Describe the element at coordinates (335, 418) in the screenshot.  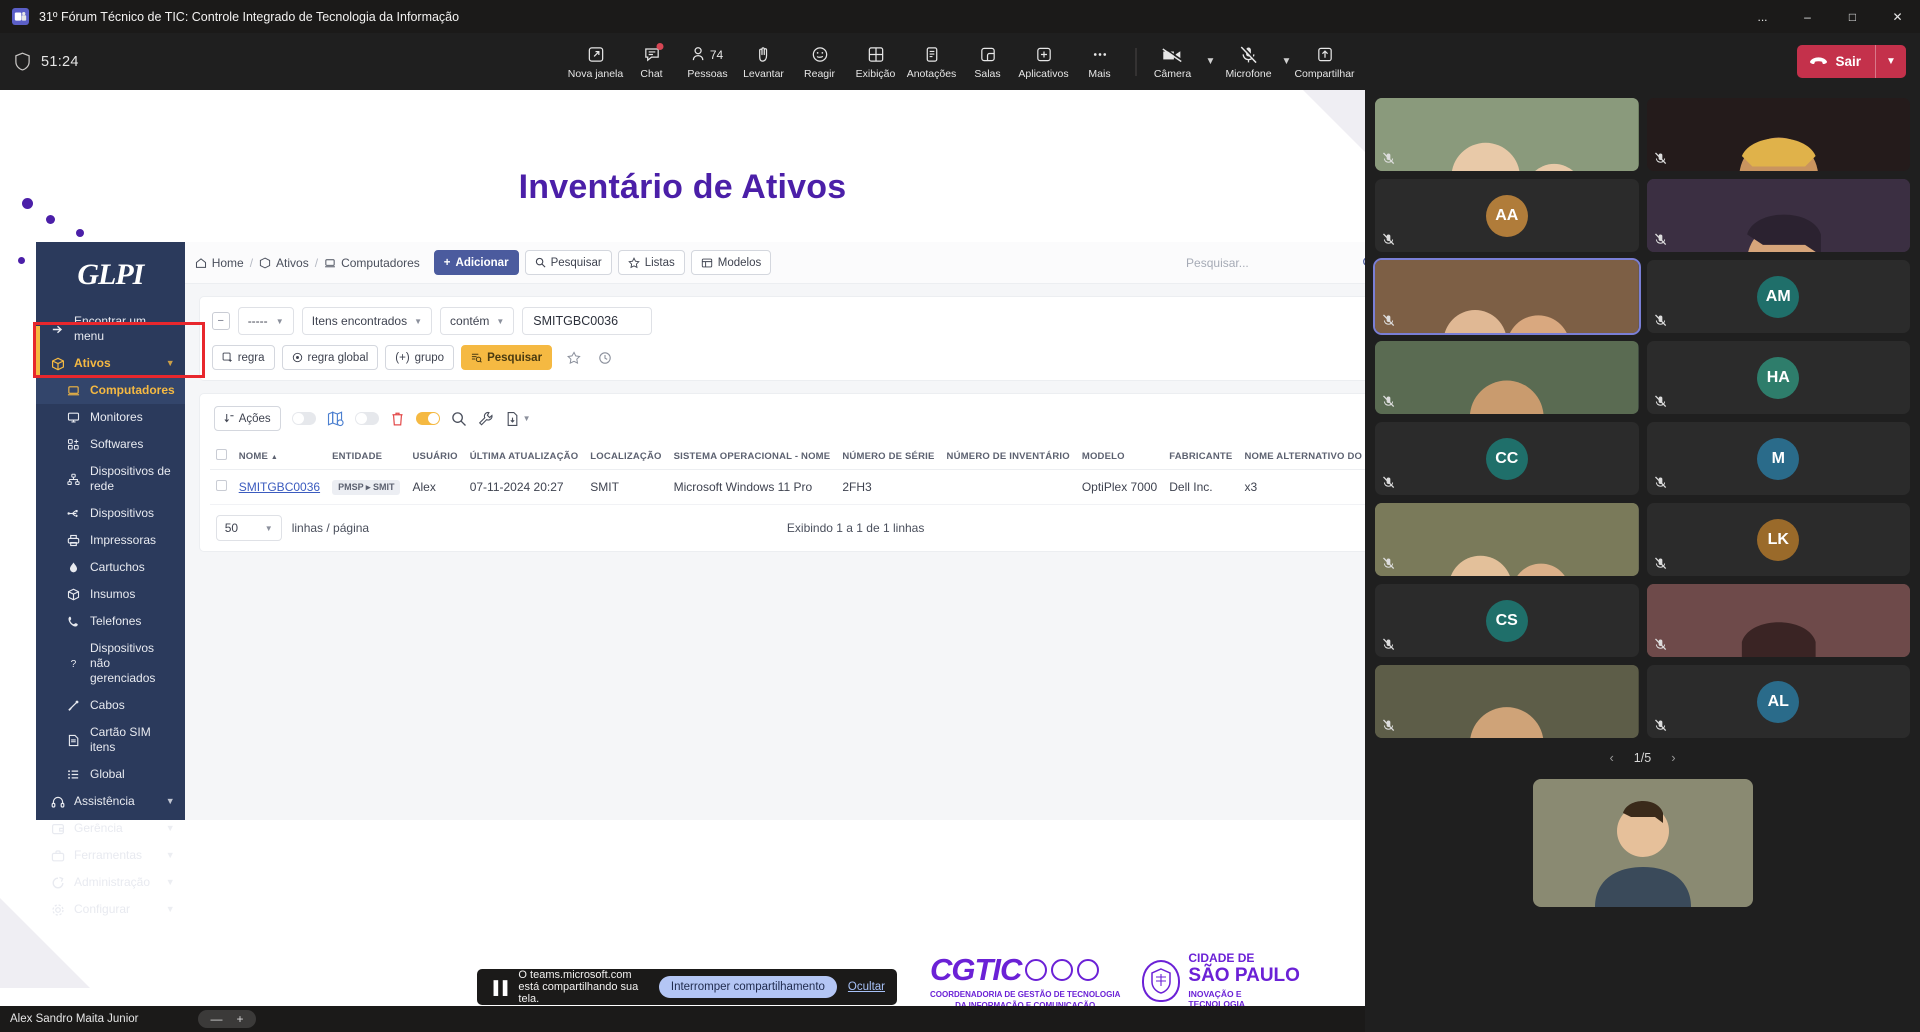
I see `map-icon` at that location.